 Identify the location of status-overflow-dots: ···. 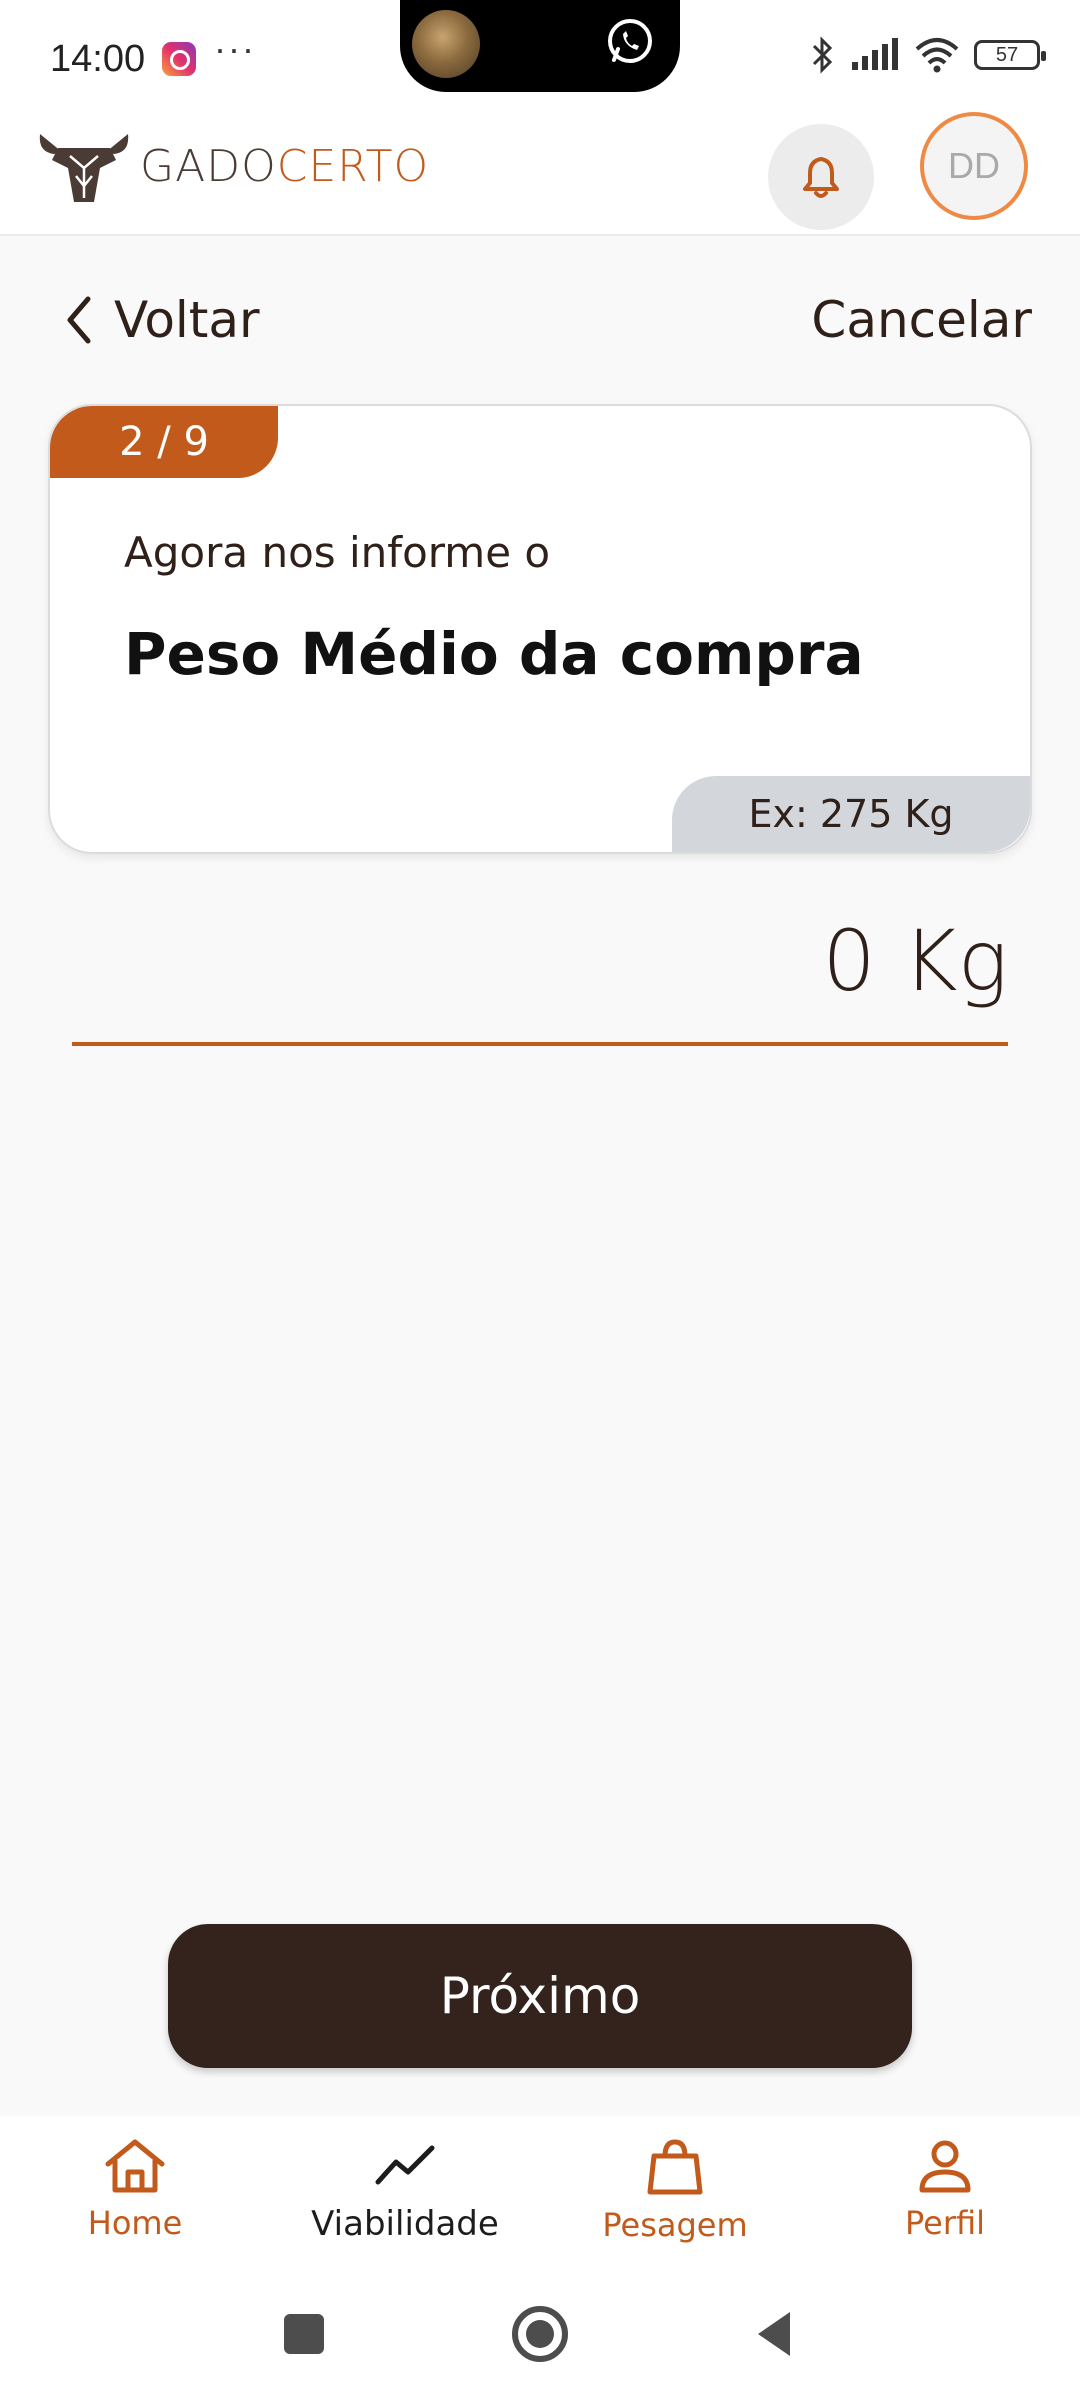
(235, 48).